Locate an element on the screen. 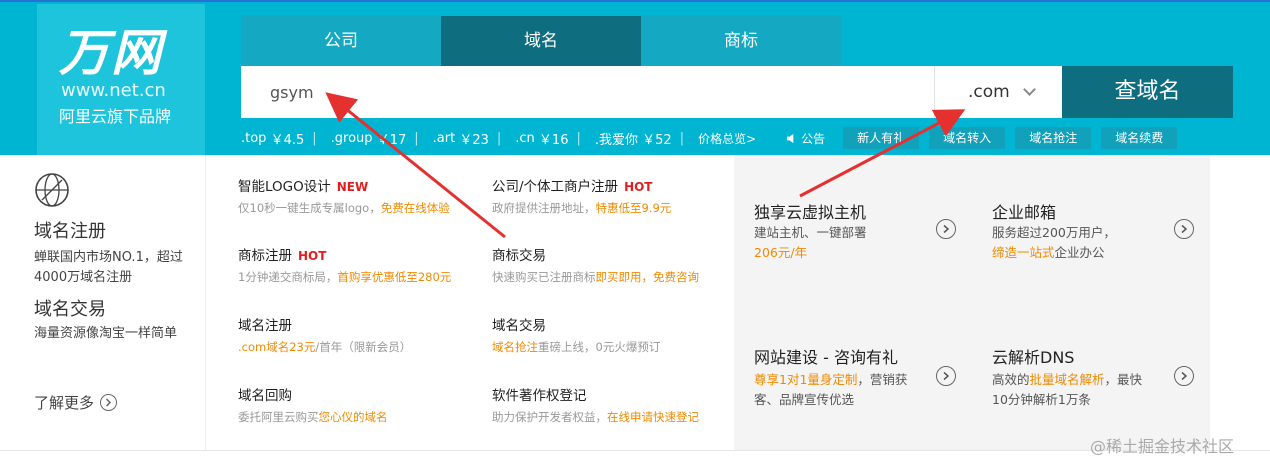 The image size is (1270, 472). card-desc: 尊享1对1量身定制，营销获客、品牌宣传优选 is located at coordinates (831, 389).